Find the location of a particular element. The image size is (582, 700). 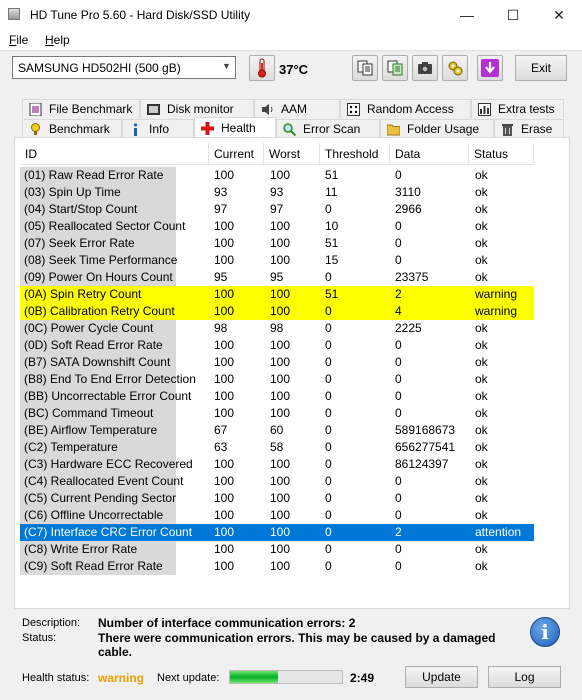

table-row: (08) Seek Time Performance 100 100 15 0 ok is located at coordinates (277, 260).